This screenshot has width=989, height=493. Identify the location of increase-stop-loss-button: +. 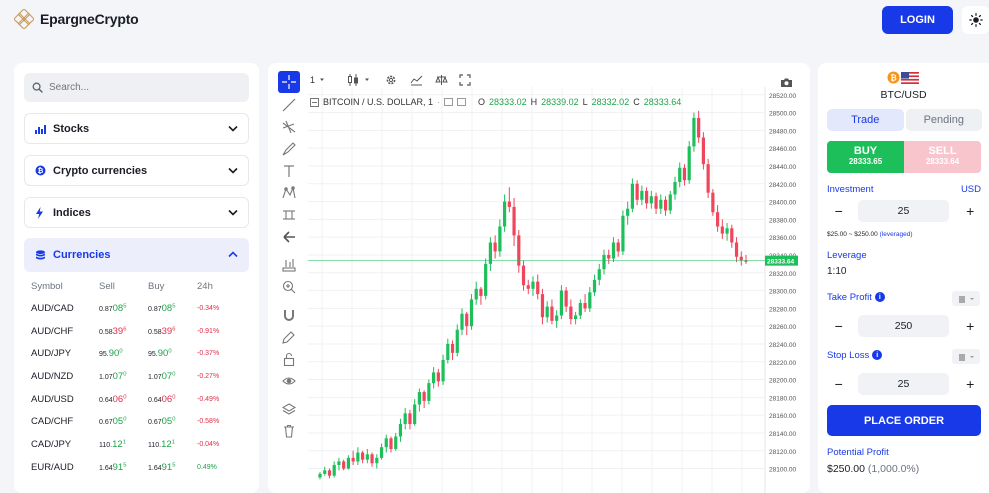
(970, 384).